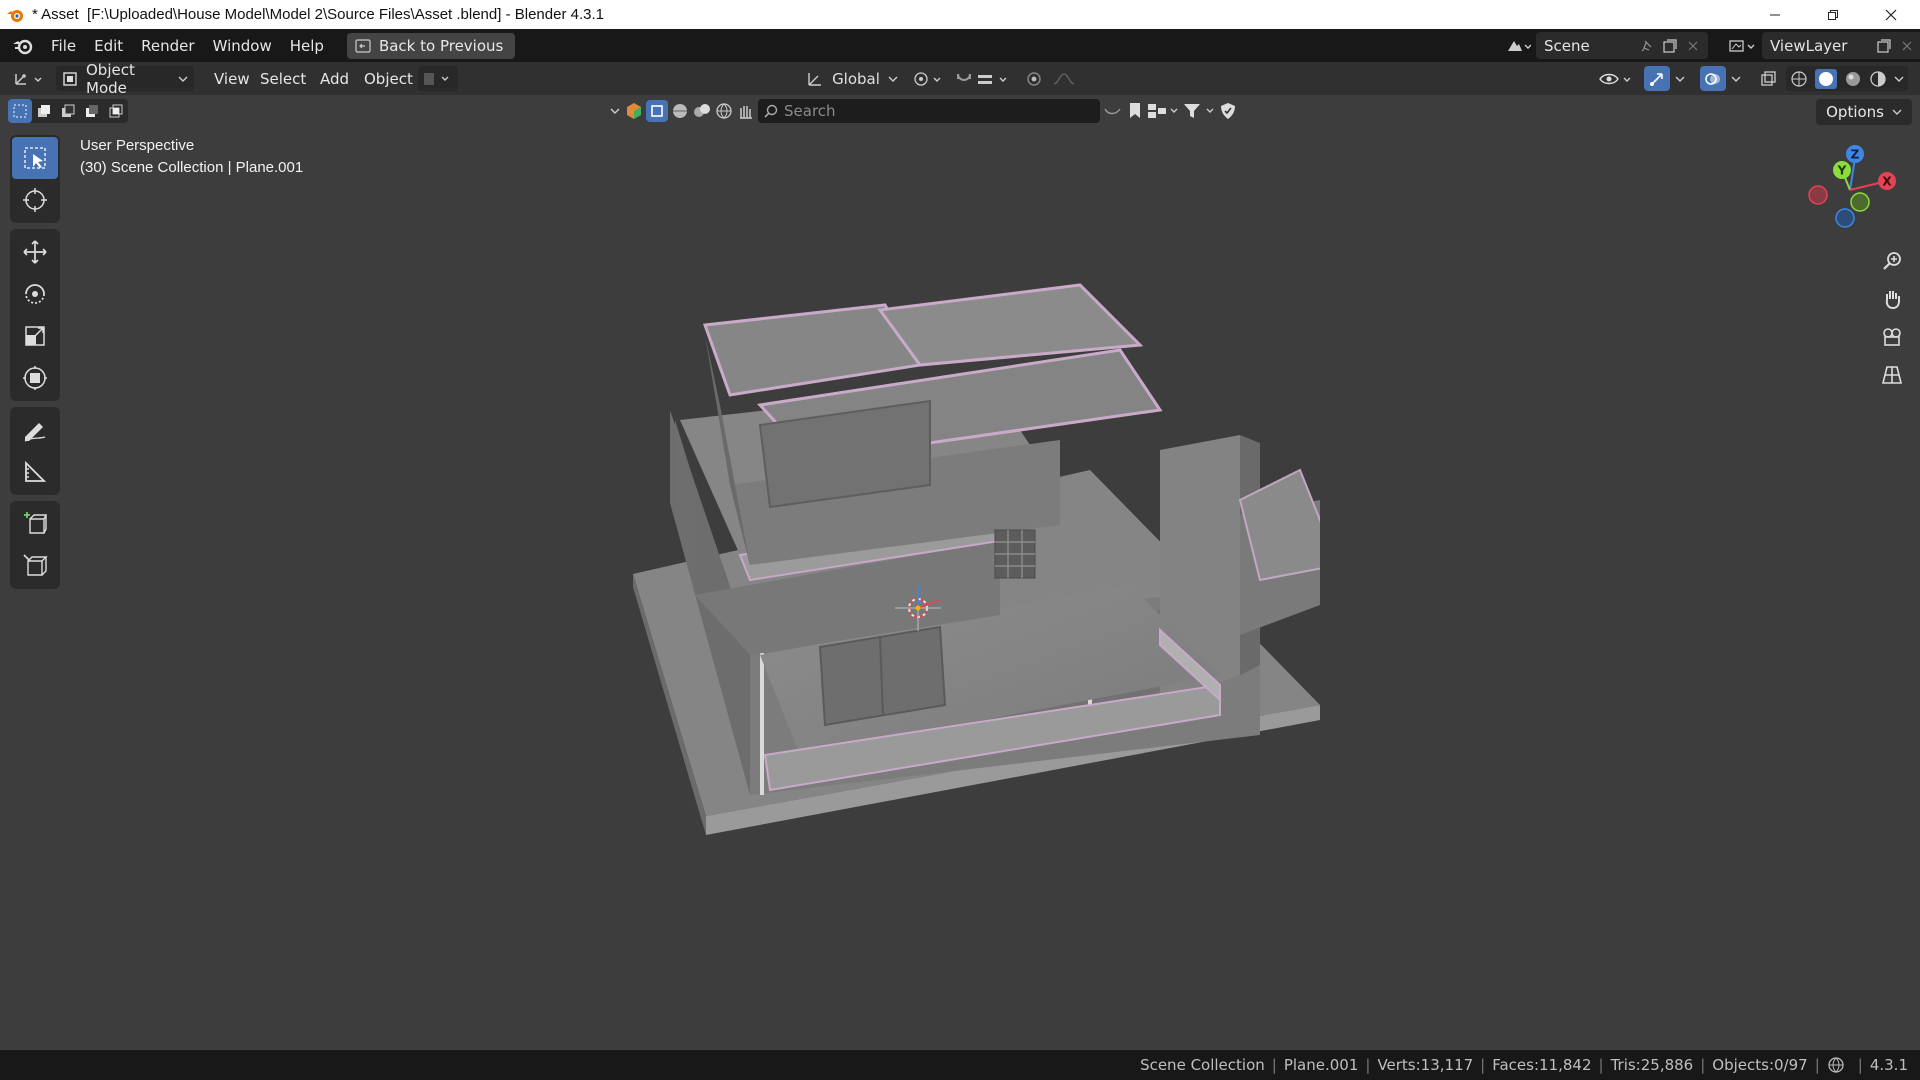  I want to click on select-invert-button, so click(92, 111).